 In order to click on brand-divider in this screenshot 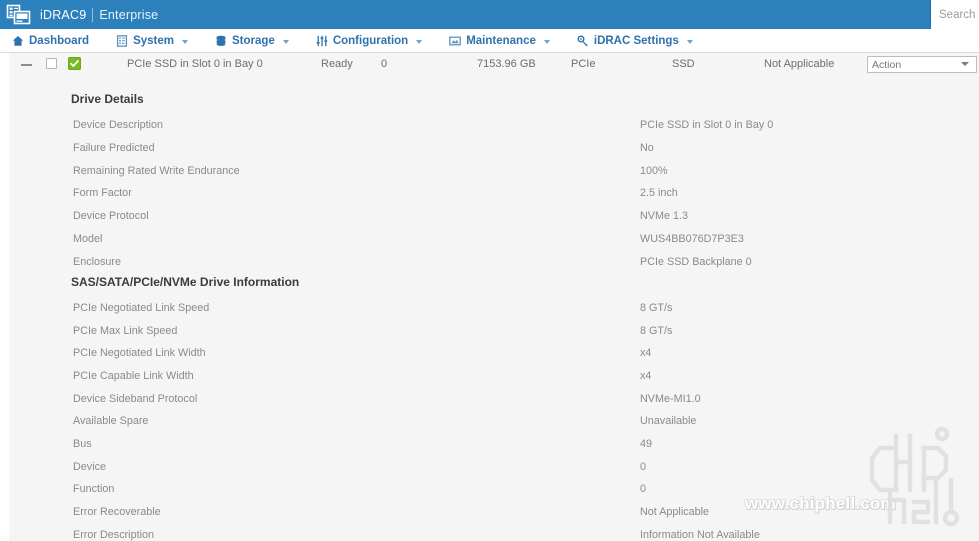, I will do `click(93, 14)`.